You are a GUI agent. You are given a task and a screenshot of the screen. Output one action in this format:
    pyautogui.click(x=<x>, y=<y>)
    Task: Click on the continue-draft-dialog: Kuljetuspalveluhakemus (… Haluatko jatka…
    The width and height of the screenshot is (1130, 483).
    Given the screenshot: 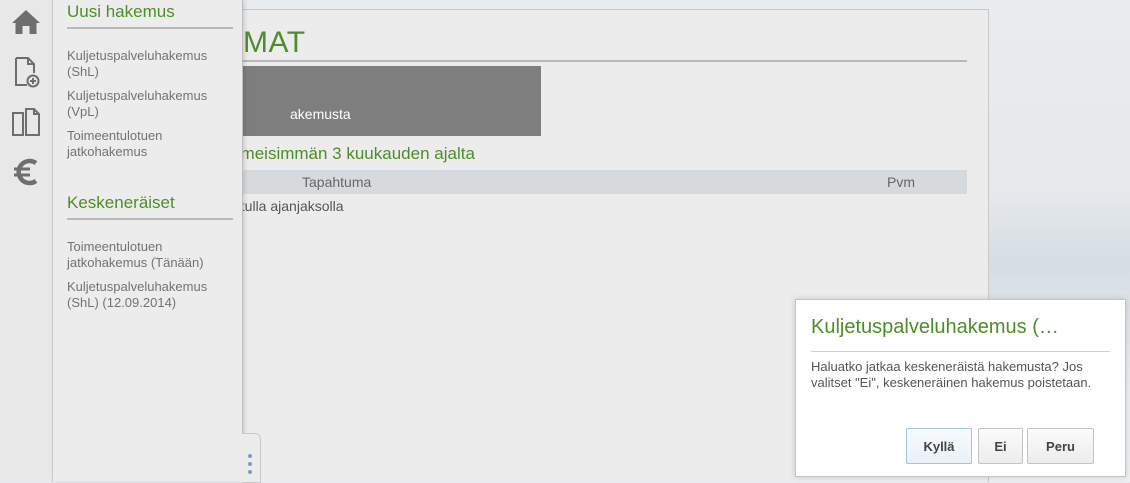 What is the action you would take?
    pyautogui.click(x=960, y=388)
    